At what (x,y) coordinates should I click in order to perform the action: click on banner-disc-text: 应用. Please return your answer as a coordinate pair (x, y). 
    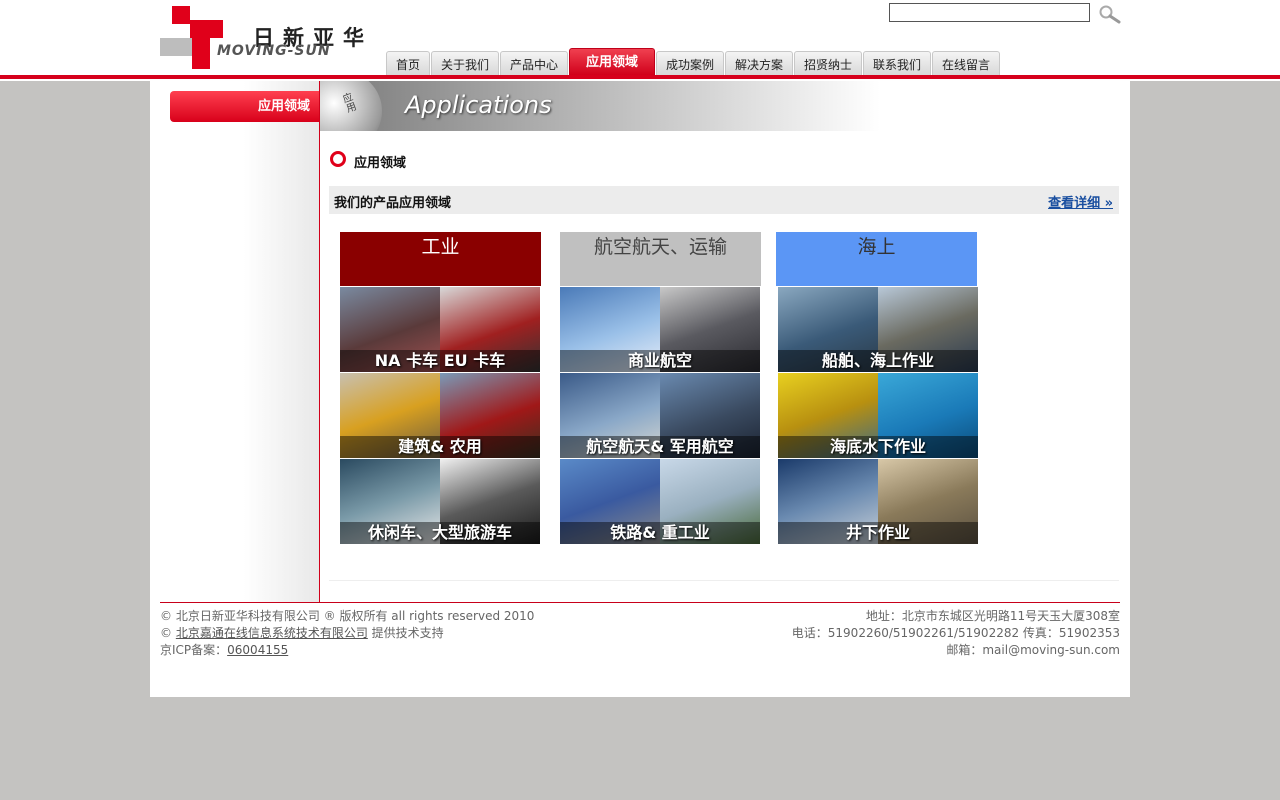
    Looking at the image, I should click on (347, 103).